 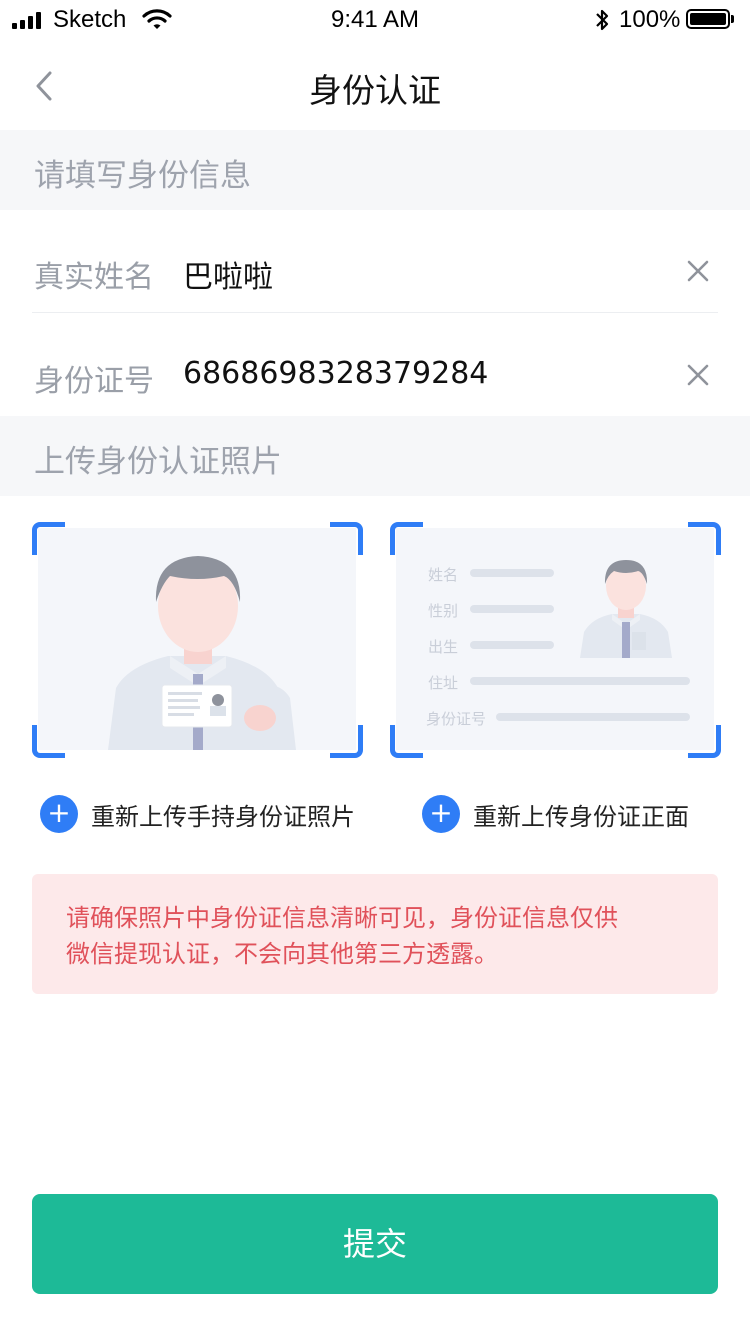 What do you see at coordinates (443, 611) in the screenshot?
I see `id-field-label: 性别` at bounding box center [443, 611].